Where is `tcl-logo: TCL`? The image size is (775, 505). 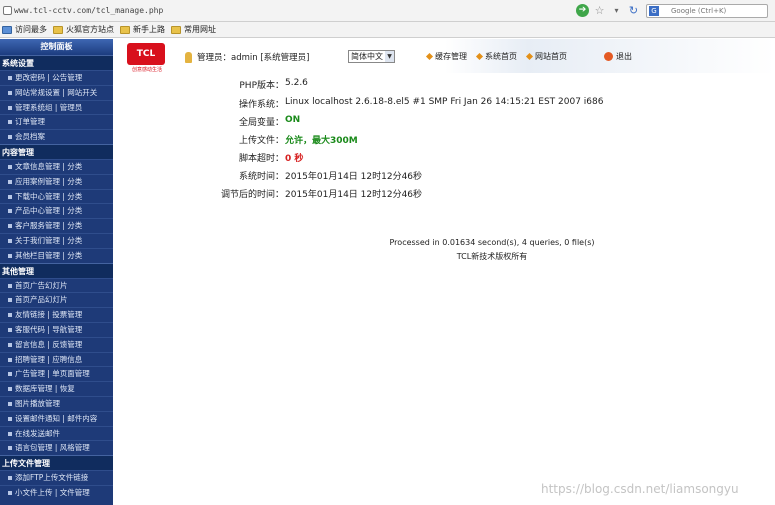 tcl-logo: TCL is located at coordinates (146, 54).